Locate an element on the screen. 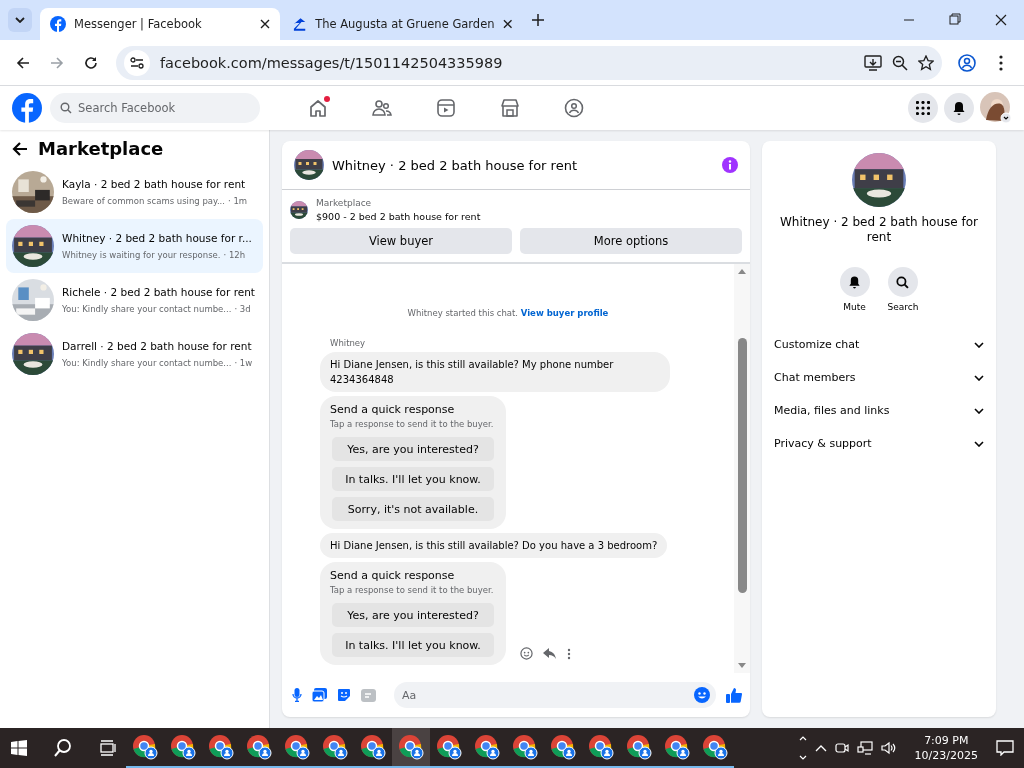  url-text: facebook.com/messages/t/1501142504335989 is located at coordinates (332, 62).